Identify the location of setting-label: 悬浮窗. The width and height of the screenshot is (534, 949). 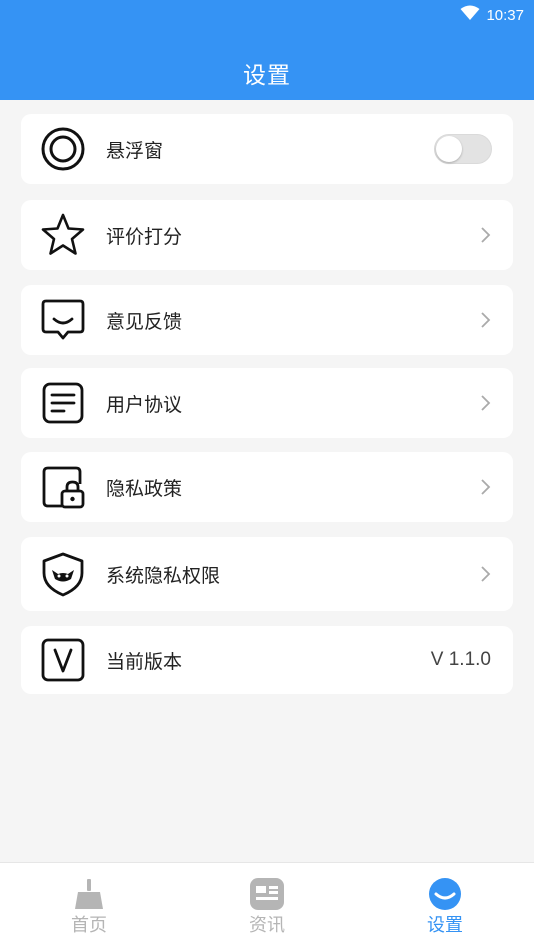
(135, 150).